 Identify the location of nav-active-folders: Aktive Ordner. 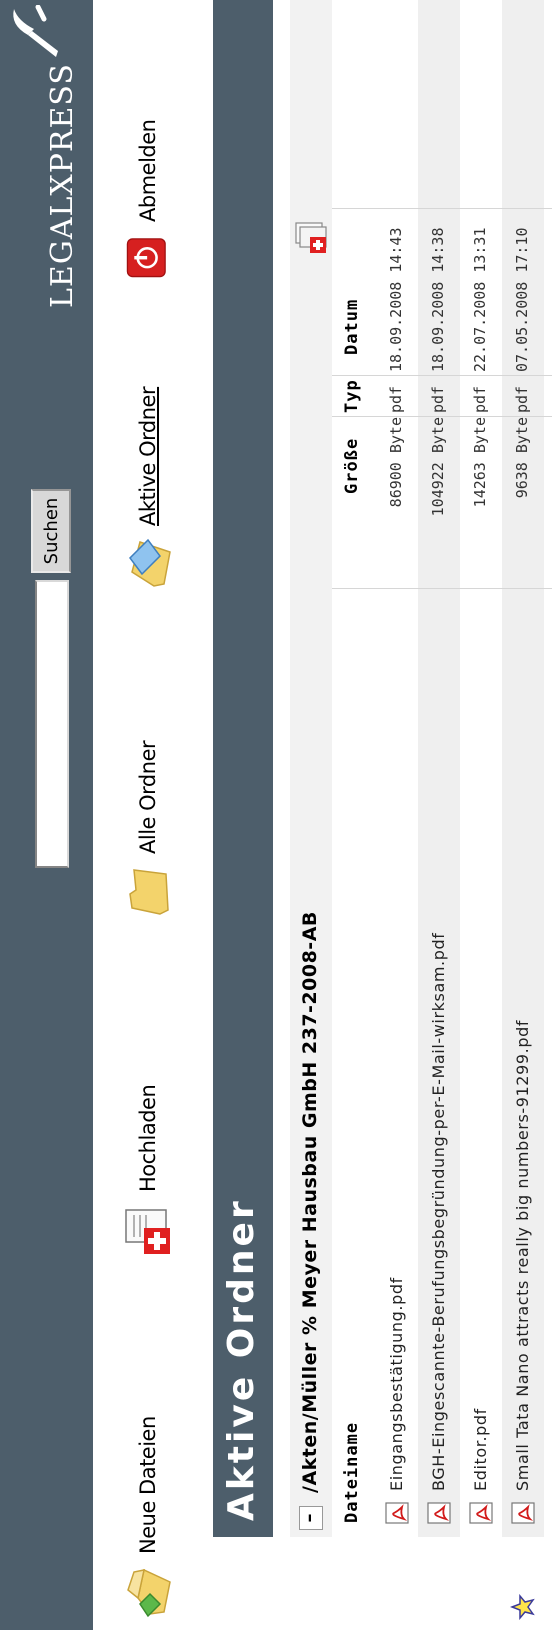
(148, 489).